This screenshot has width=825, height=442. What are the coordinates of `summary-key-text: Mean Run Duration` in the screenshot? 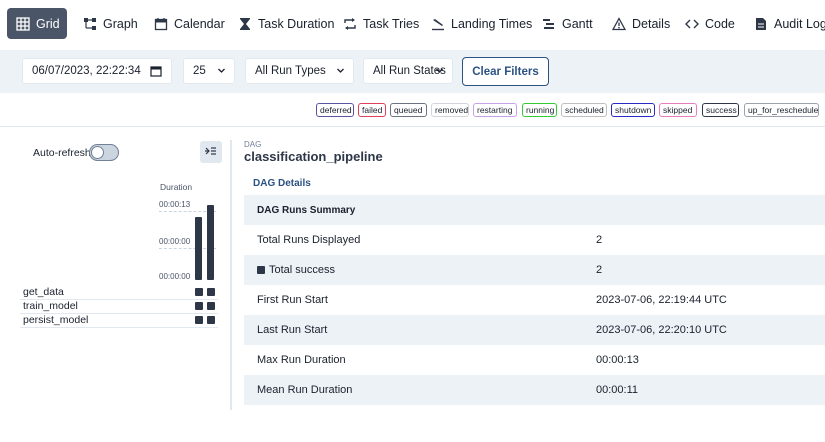 It's located at (305, 390).